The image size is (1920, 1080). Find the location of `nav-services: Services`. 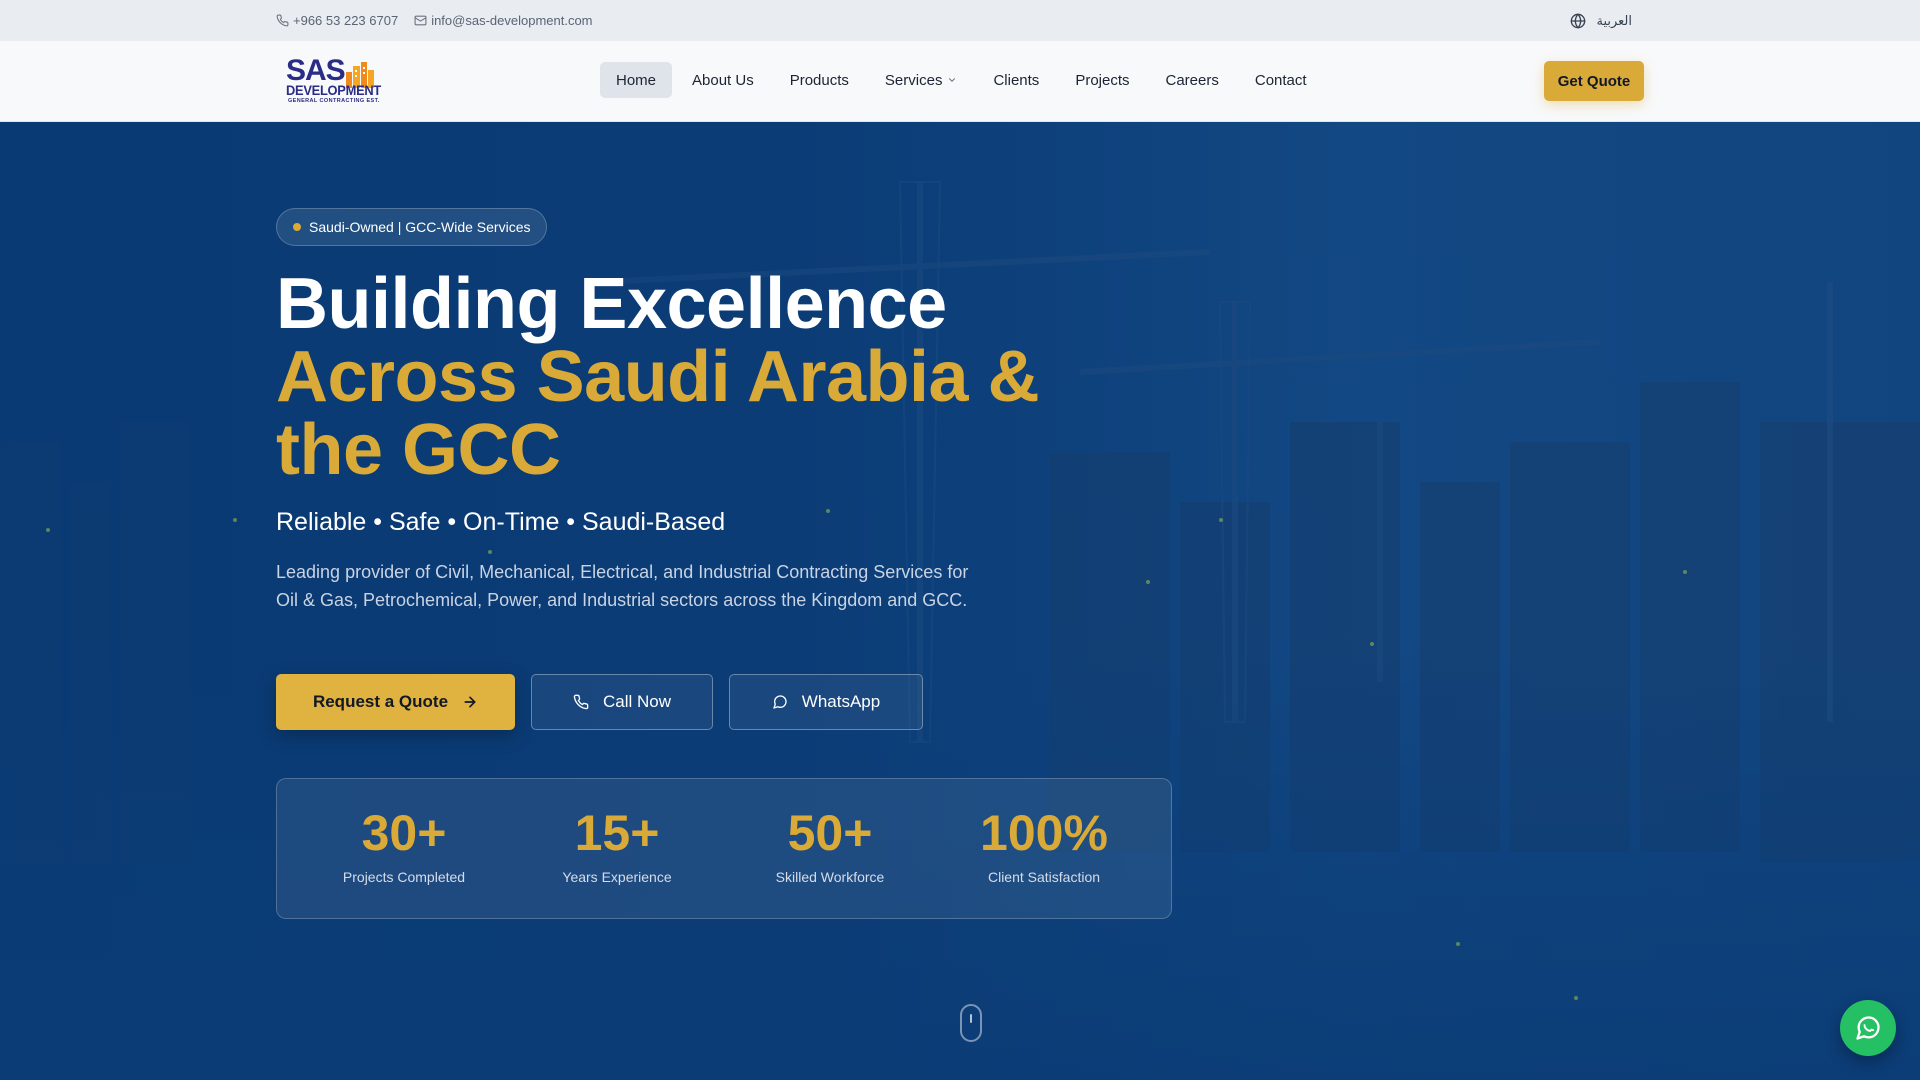

nav-services: Services is located at coordinates (921, 80).